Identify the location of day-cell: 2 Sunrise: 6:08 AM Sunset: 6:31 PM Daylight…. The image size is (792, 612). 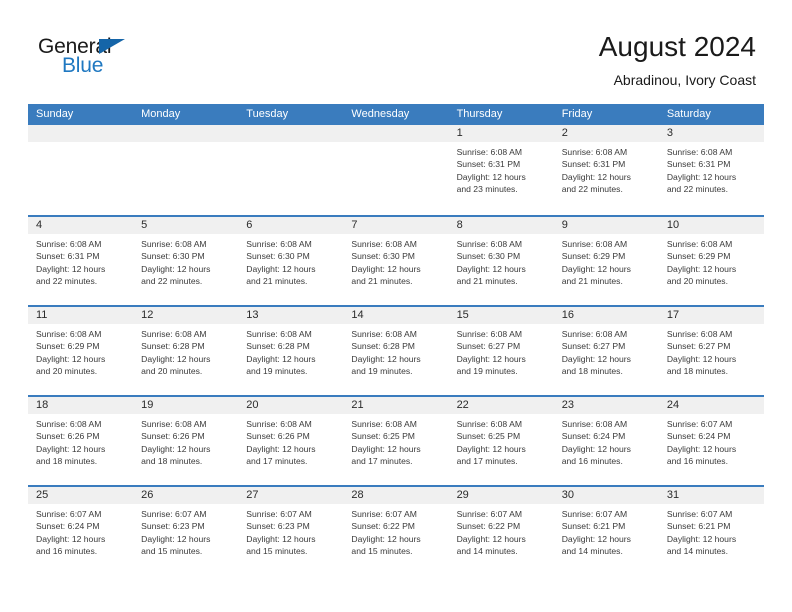
(606, 170).